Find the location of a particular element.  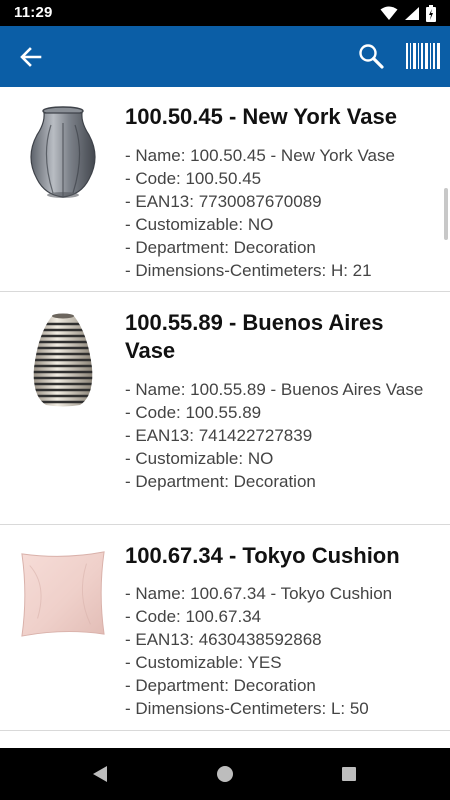

item-detail-dimensions: - Dimensions-Centimeters: L: 50 is located at coordinates (247, 708).